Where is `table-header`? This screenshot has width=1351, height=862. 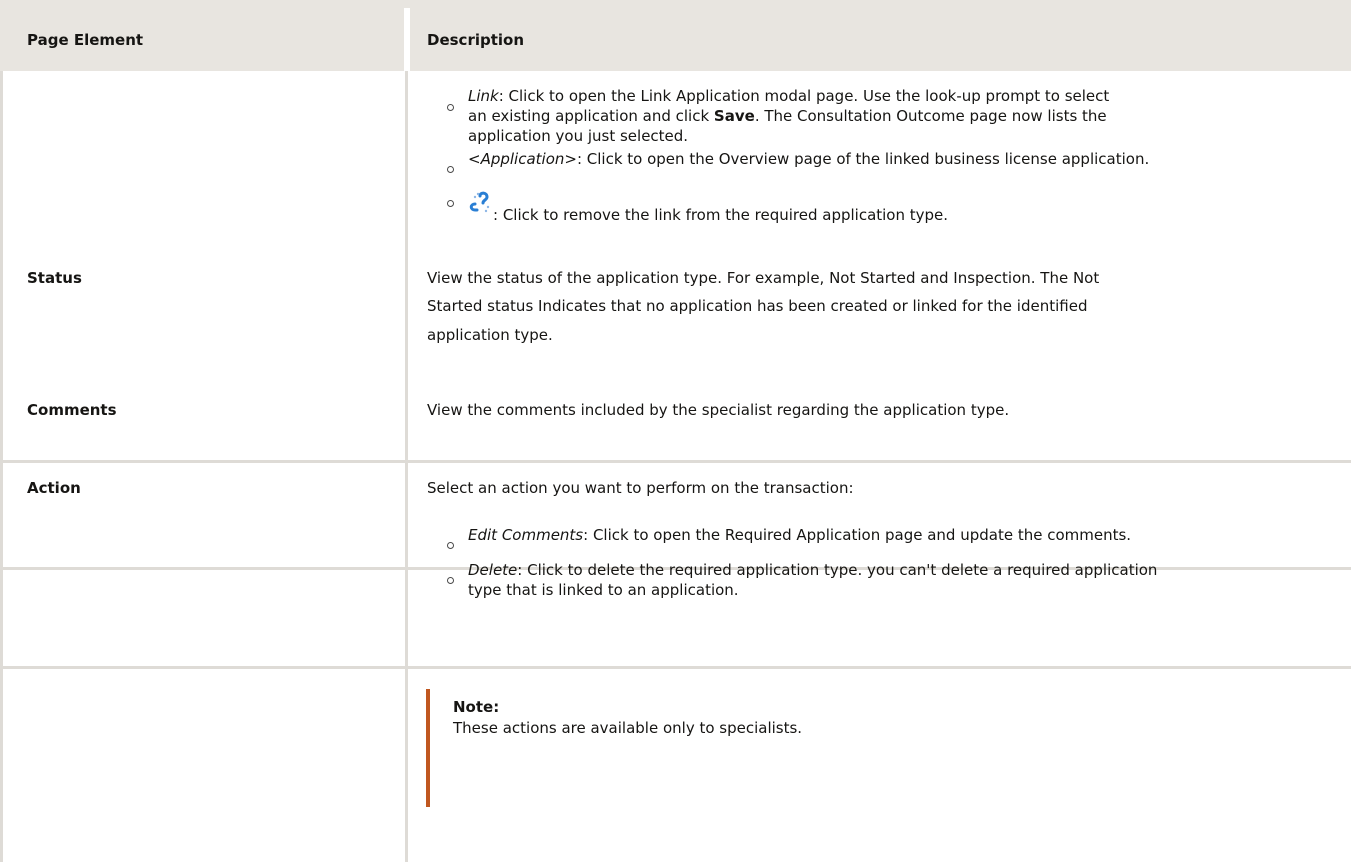
table-header is located at coordinates (675, 35).